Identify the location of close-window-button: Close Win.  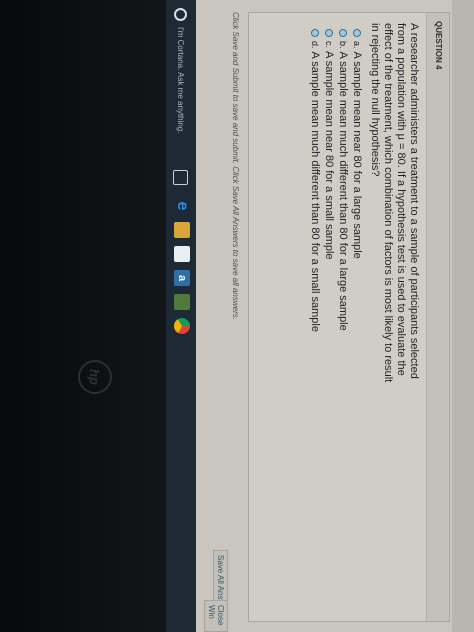
(216, 616).